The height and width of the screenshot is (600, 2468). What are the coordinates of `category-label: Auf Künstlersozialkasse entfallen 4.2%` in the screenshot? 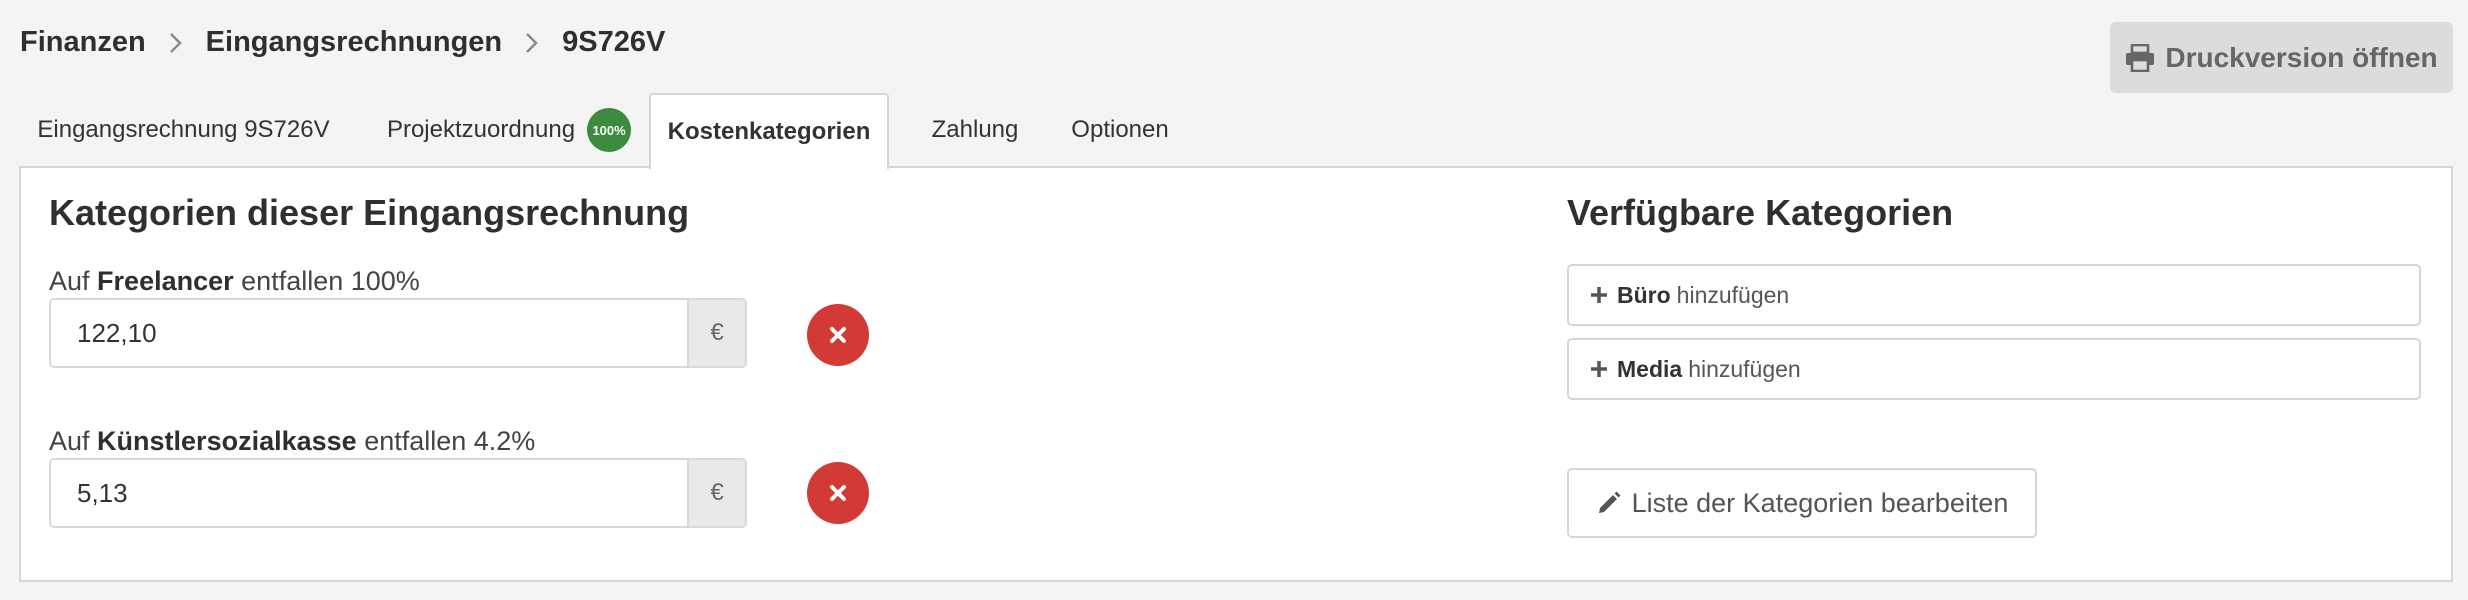 It's located at (292, 441).